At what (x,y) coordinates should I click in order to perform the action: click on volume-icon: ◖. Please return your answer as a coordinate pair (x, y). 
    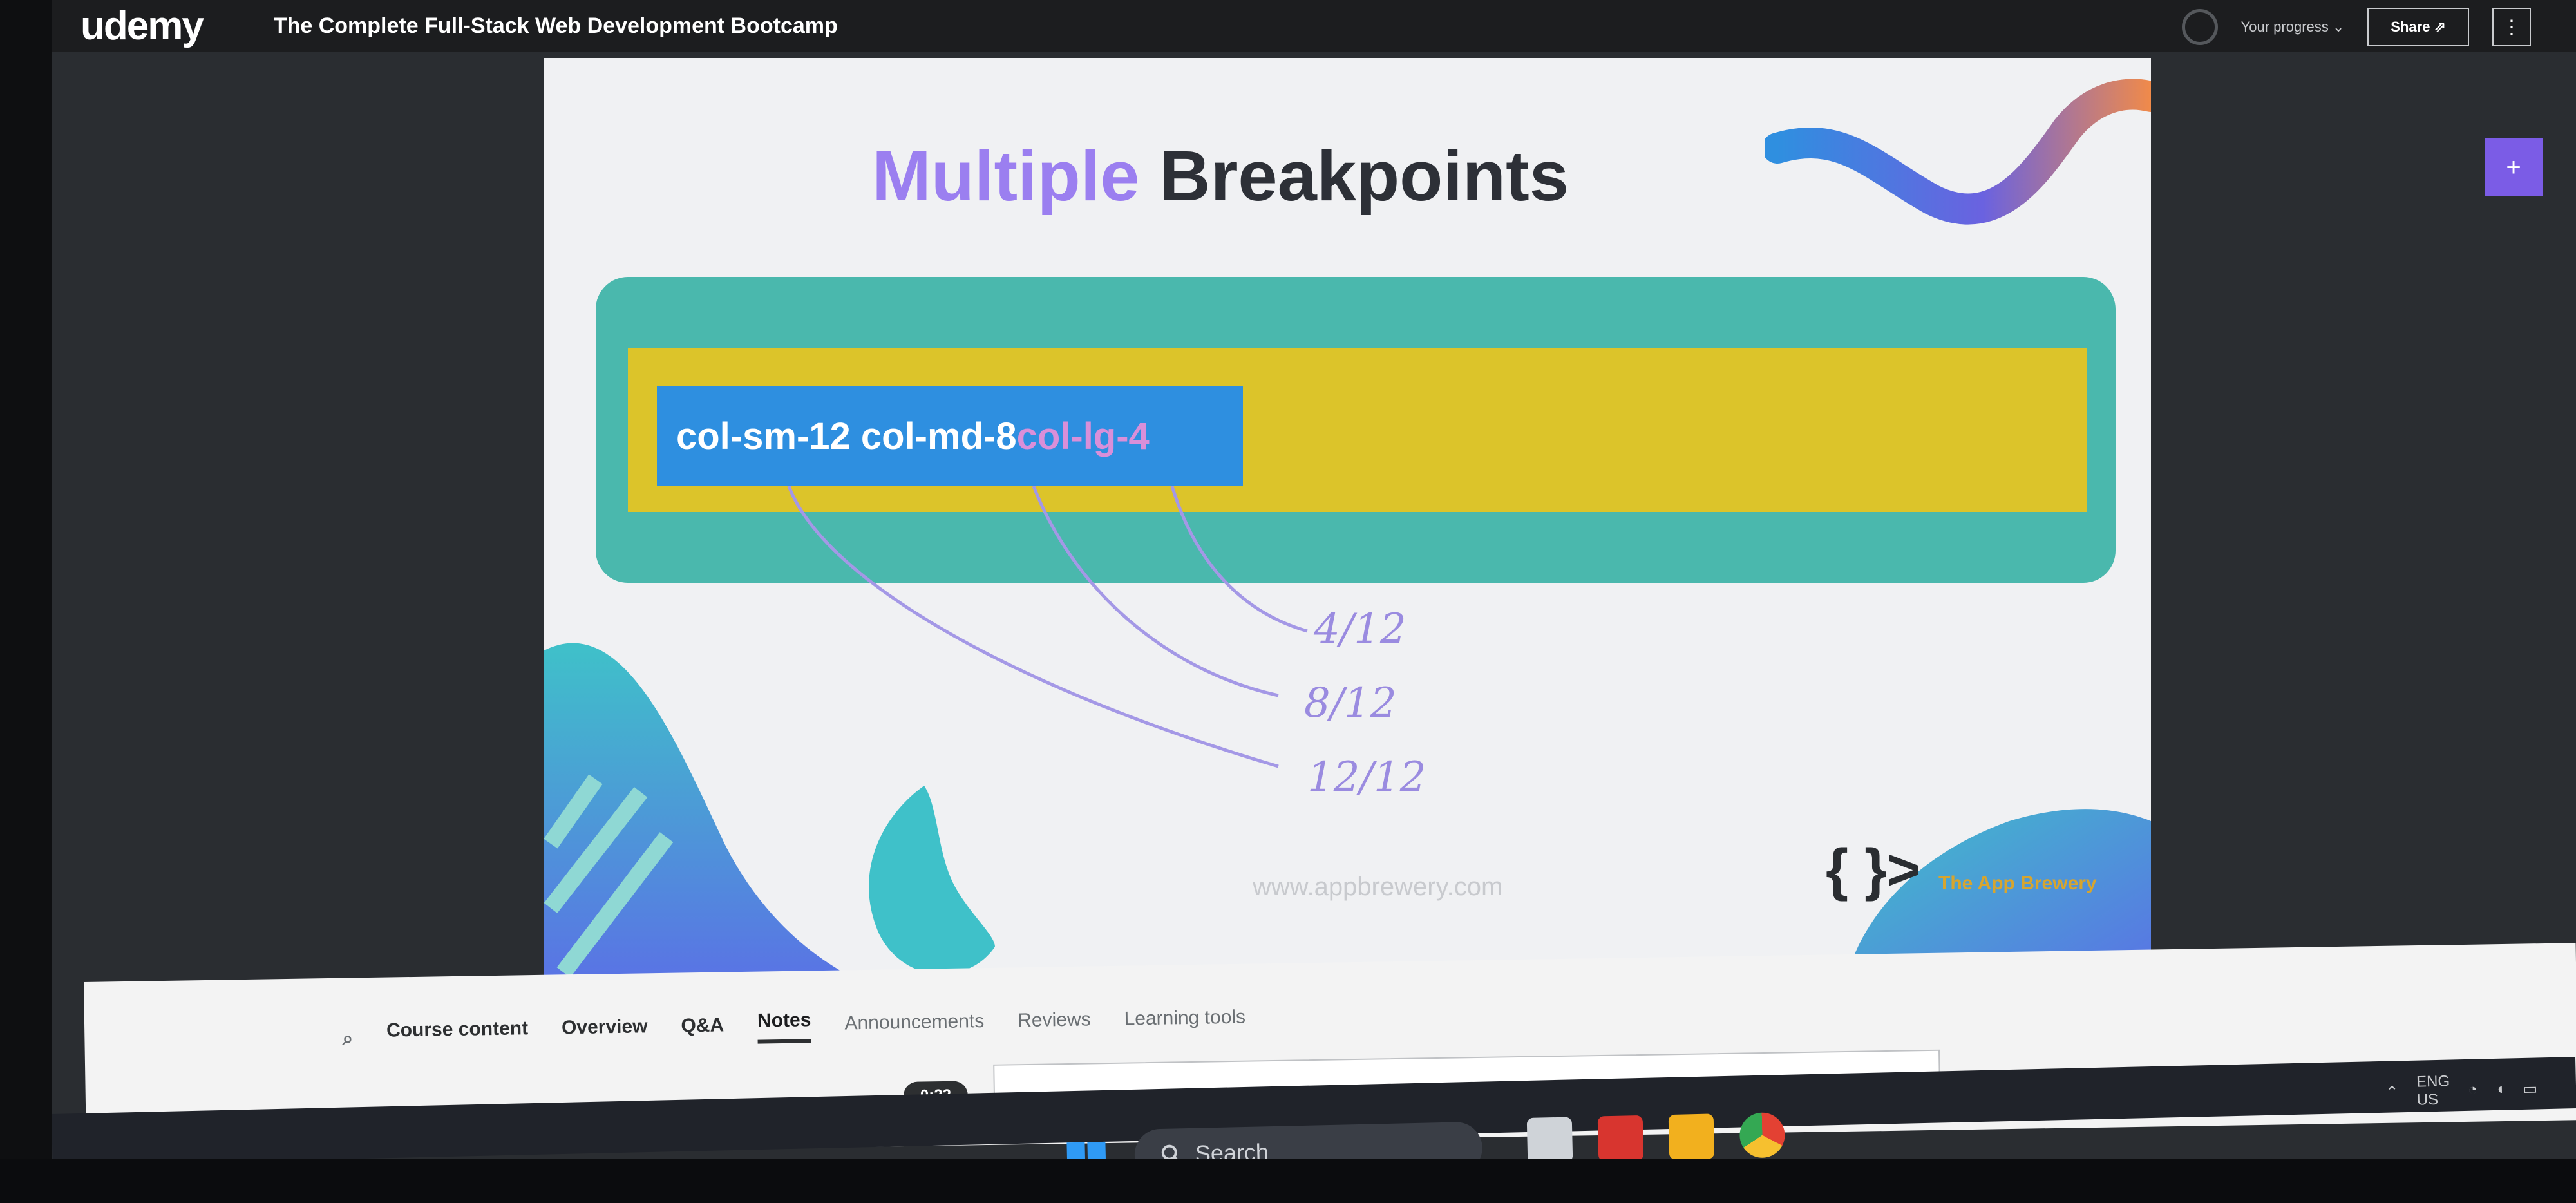
    Looking at the image, I should click on (2500, 1090).